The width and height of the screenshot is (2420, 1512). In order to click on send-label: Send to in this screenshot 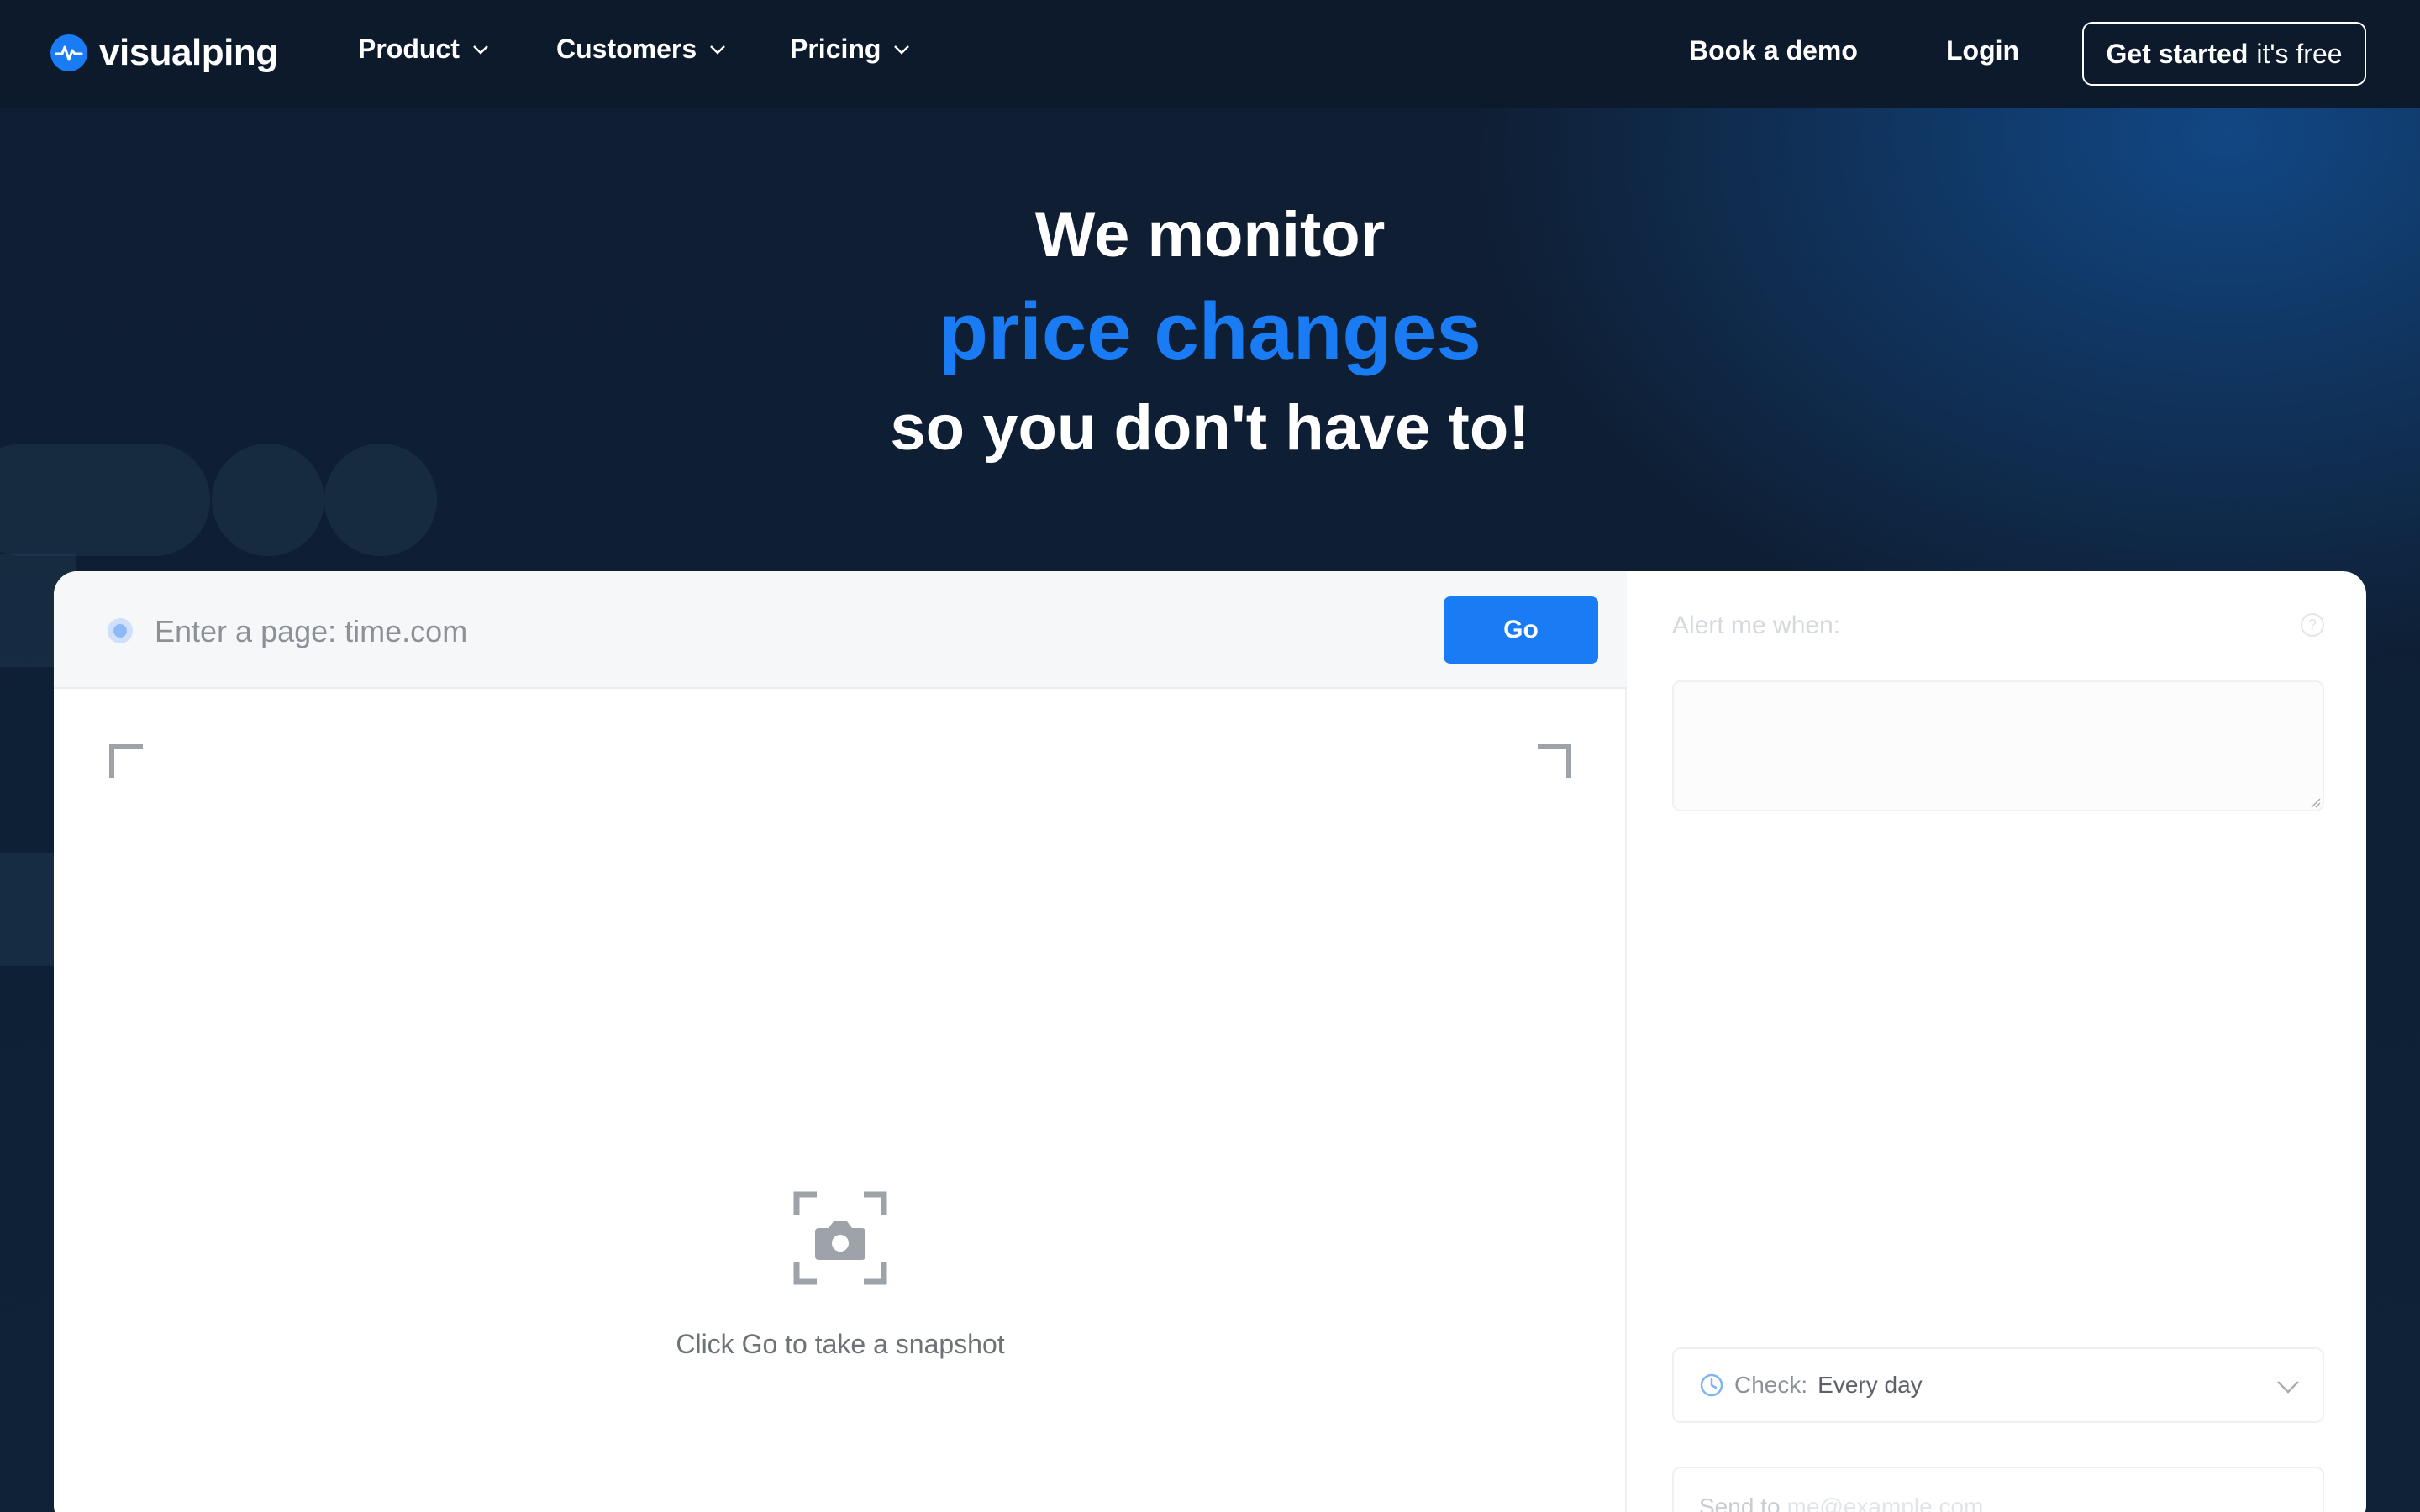, I will do `click(1740, 1503)`.